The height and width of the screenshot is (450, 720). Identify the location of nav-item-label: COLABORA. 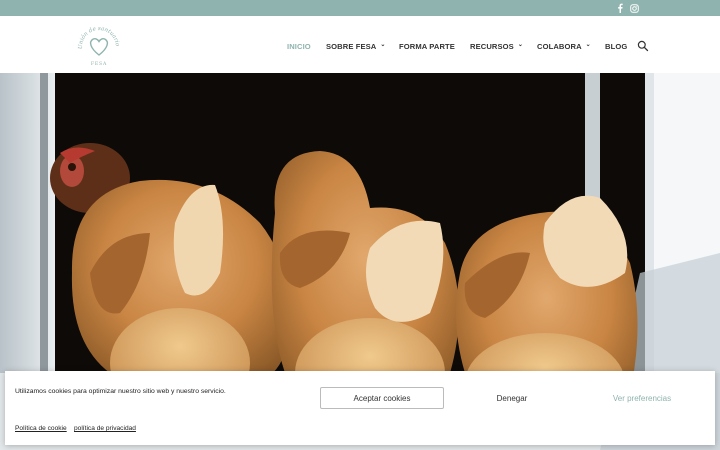
(559, 46).